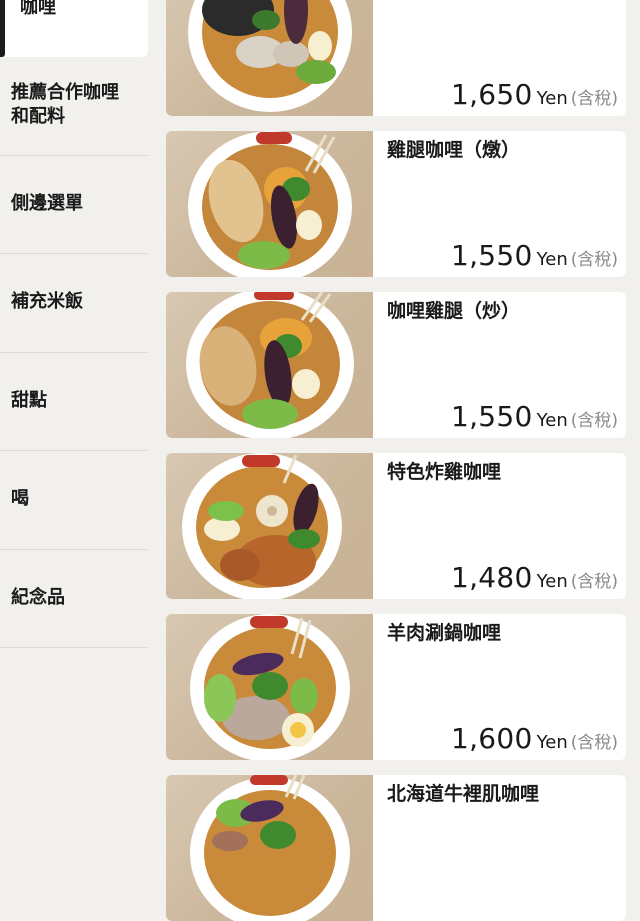 Image resolution: width=640 pixels, height=921 pixels. I want to click on sidebar-item-label: 補充米飯, so click(47, 301).